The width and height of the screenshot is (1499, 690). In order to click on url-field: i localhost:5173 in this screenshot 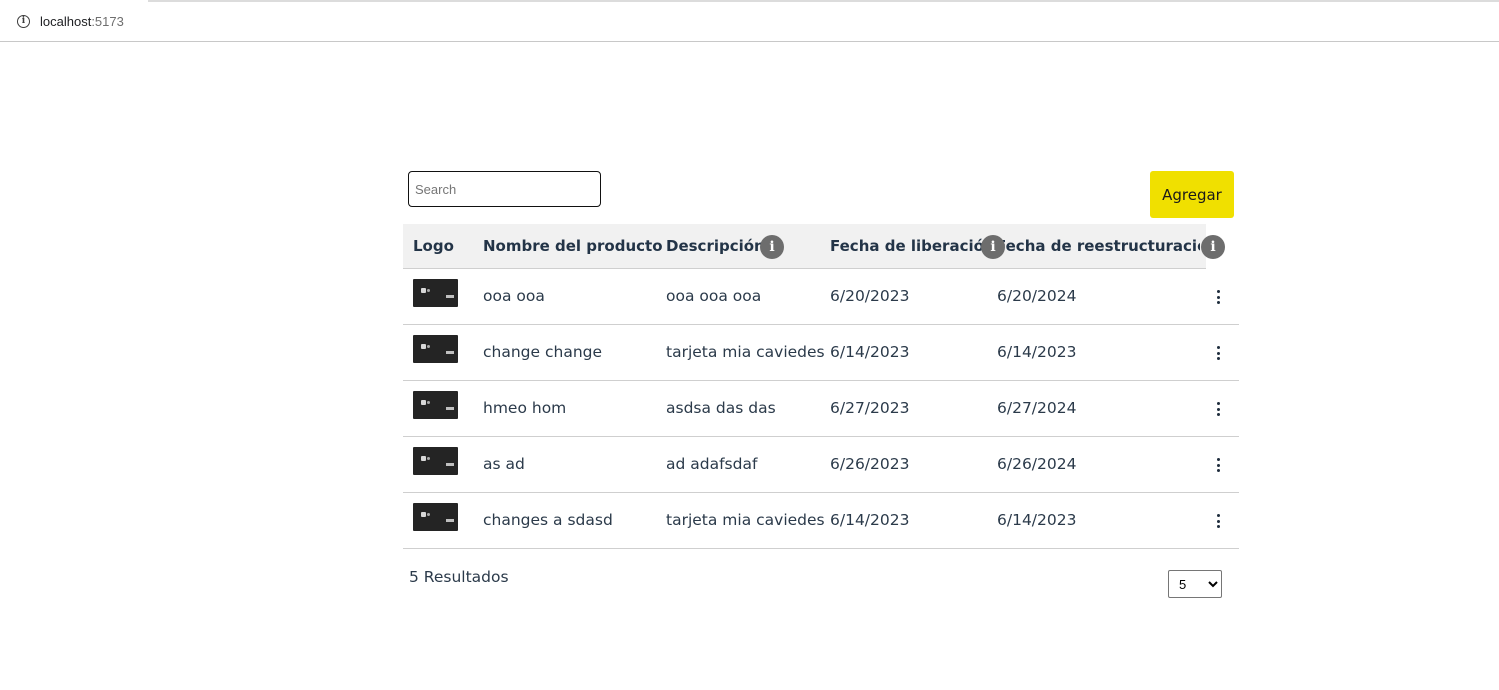, I will do `click(66, 21)`.